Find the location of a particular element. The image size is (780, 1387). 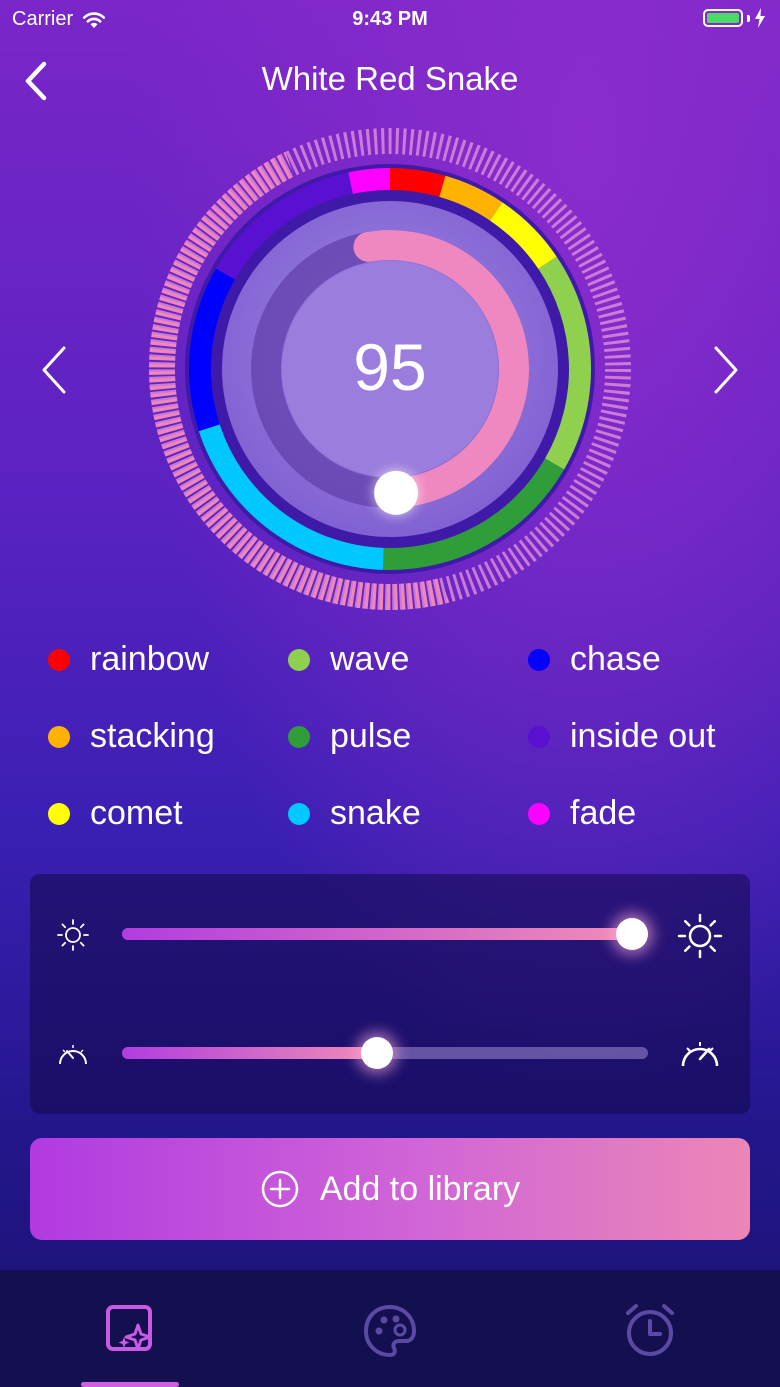

legend-item-snake: snake is located at coordinates (354, 813).